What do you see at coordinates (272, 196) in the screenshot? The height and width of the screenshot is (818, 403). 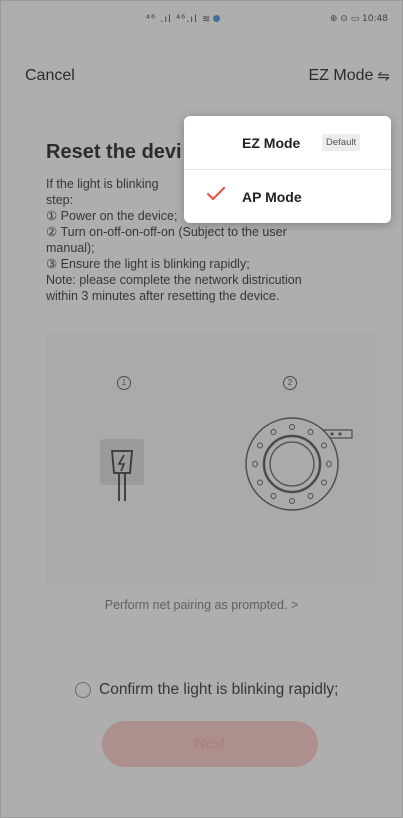 I see `dropdown-item-label: AP Mode` at bounding box center [272, 196].